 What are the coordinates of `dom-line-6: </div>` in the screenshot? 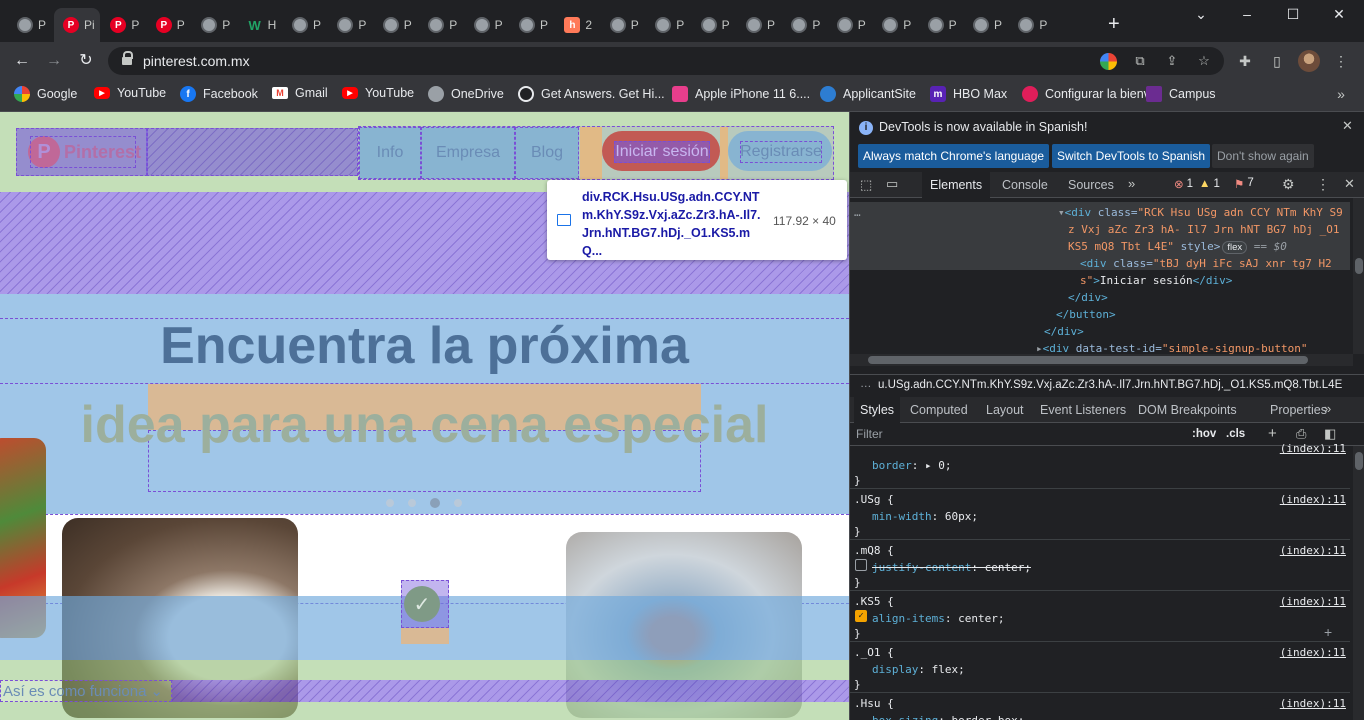 It's located at (1088, 297).